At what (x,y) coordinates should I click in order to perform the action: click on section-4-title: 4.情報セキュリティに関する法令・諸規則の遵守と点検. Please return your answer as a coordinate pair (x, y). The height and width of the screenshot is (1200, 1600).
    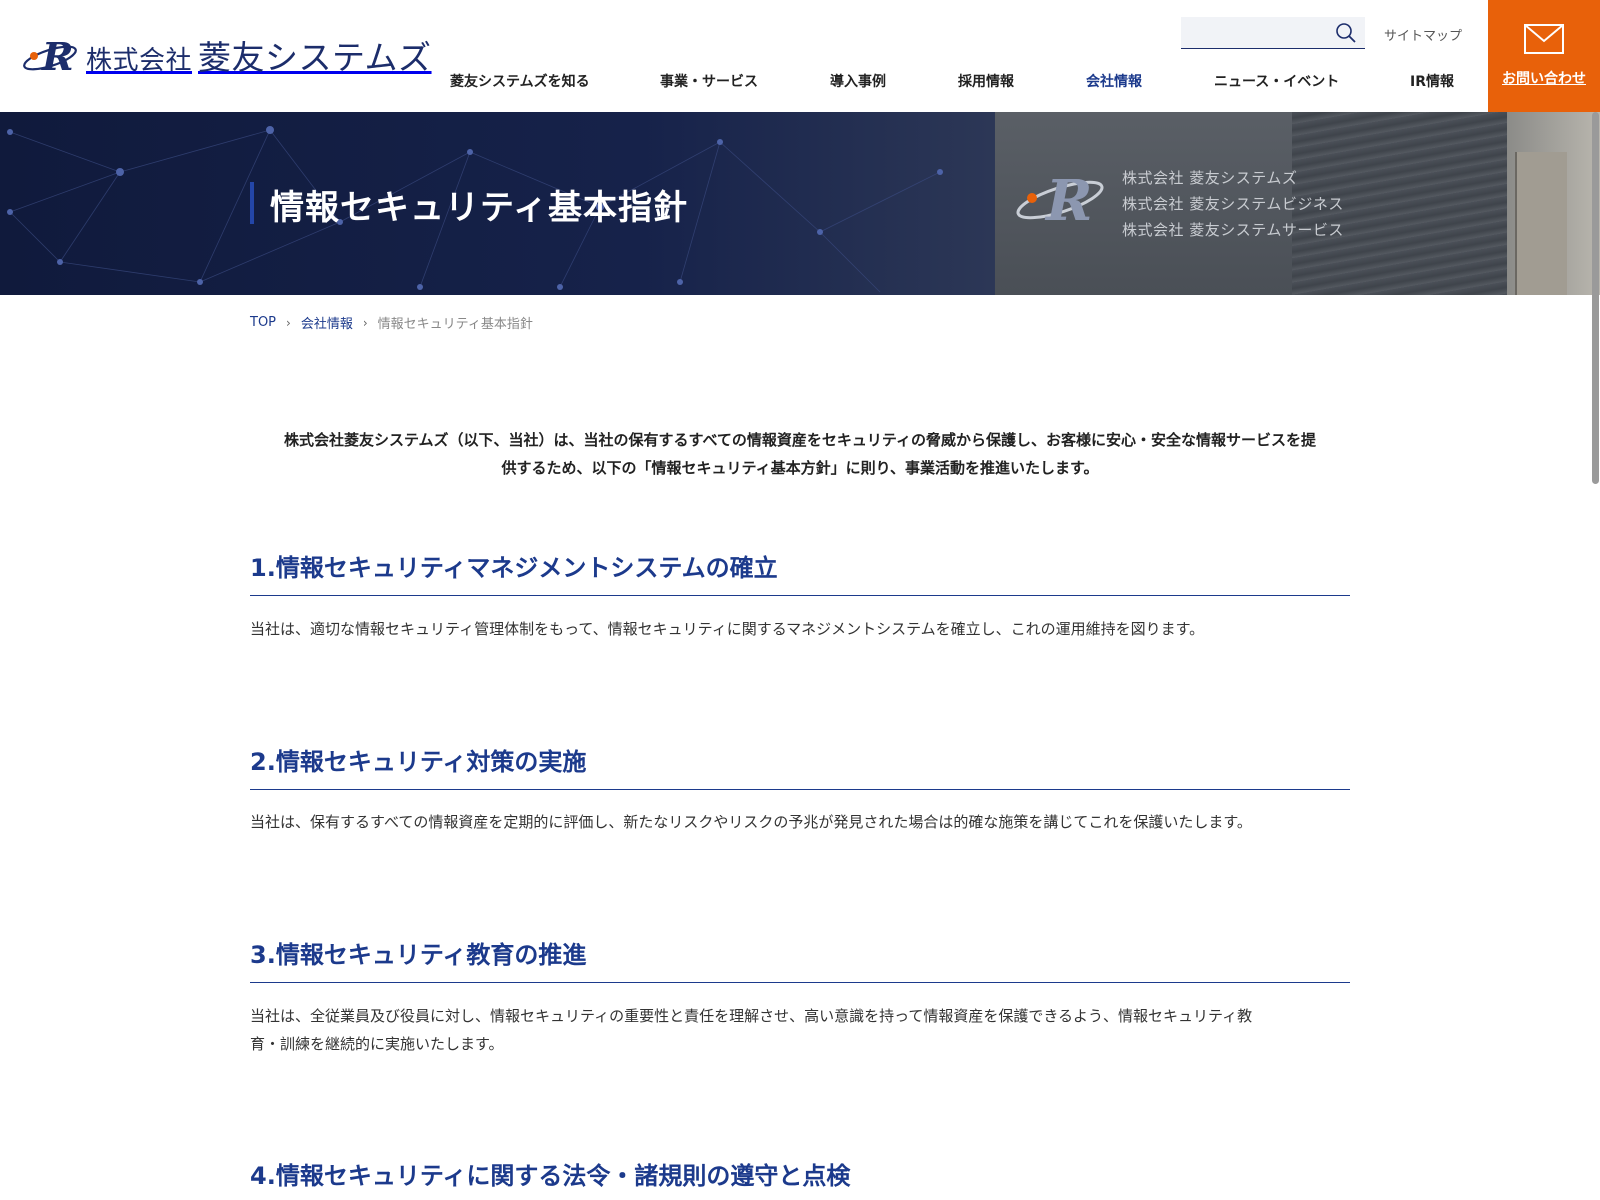
    Looking at the image, I should click on (800, 1178).